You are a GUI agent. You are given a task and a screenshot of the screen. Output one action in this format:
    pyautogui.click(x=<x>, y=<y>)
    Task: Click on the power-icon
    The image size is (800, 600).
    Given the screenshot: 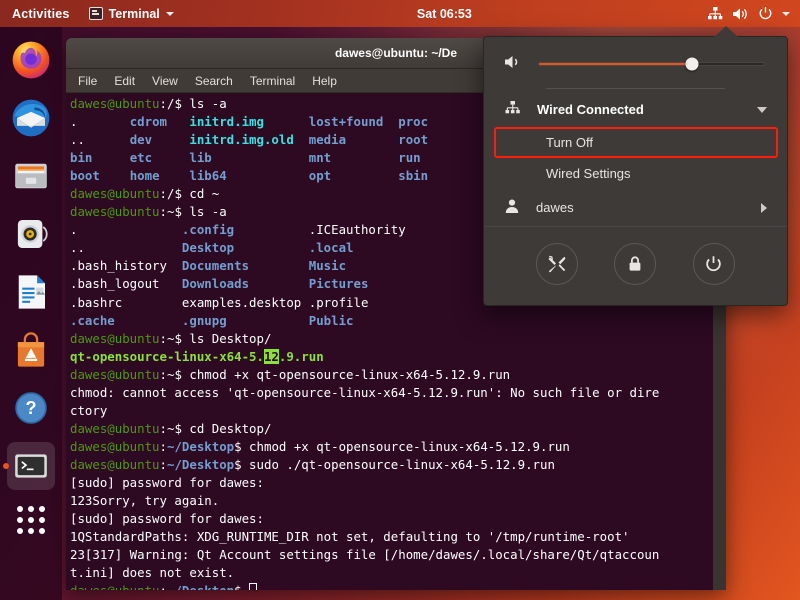 What is the action you would take?
    pyautogui.click(x=765, y=13)
    